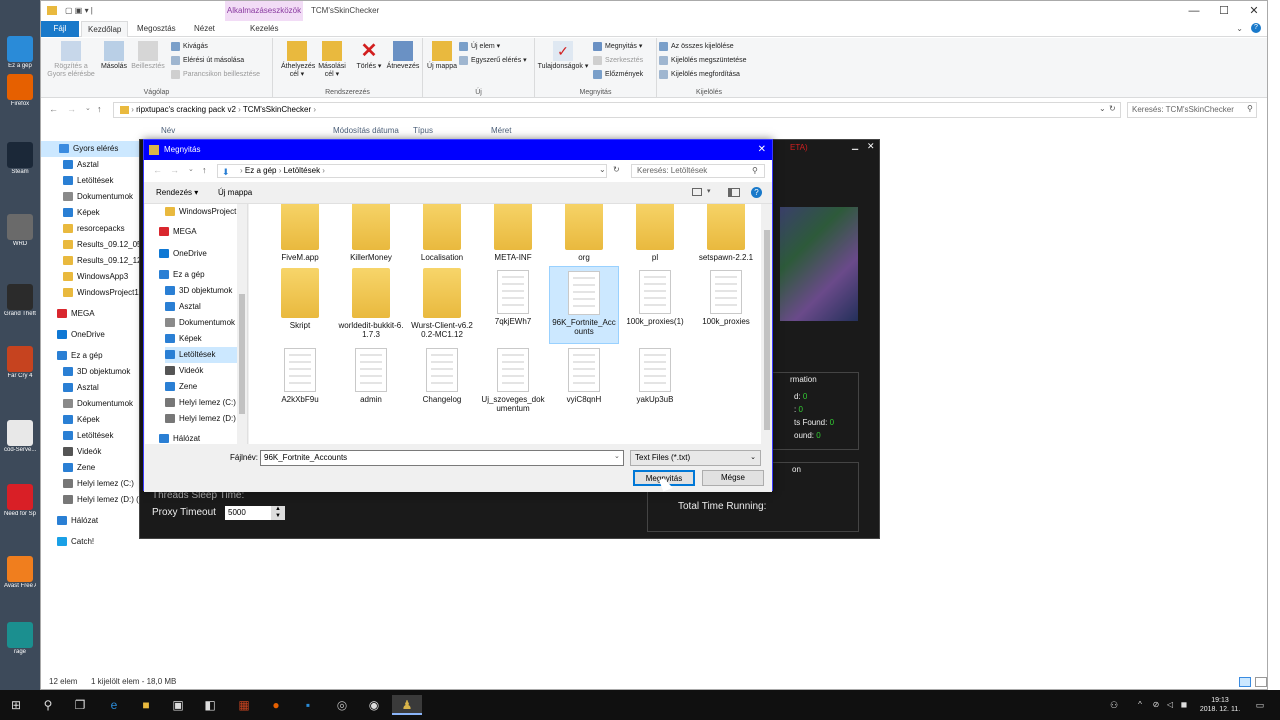  What do you see at coordinates (366, 130) in the screenshot?
I see `column-modified: Módosítás dátuma` at bounding box center [366, 130].